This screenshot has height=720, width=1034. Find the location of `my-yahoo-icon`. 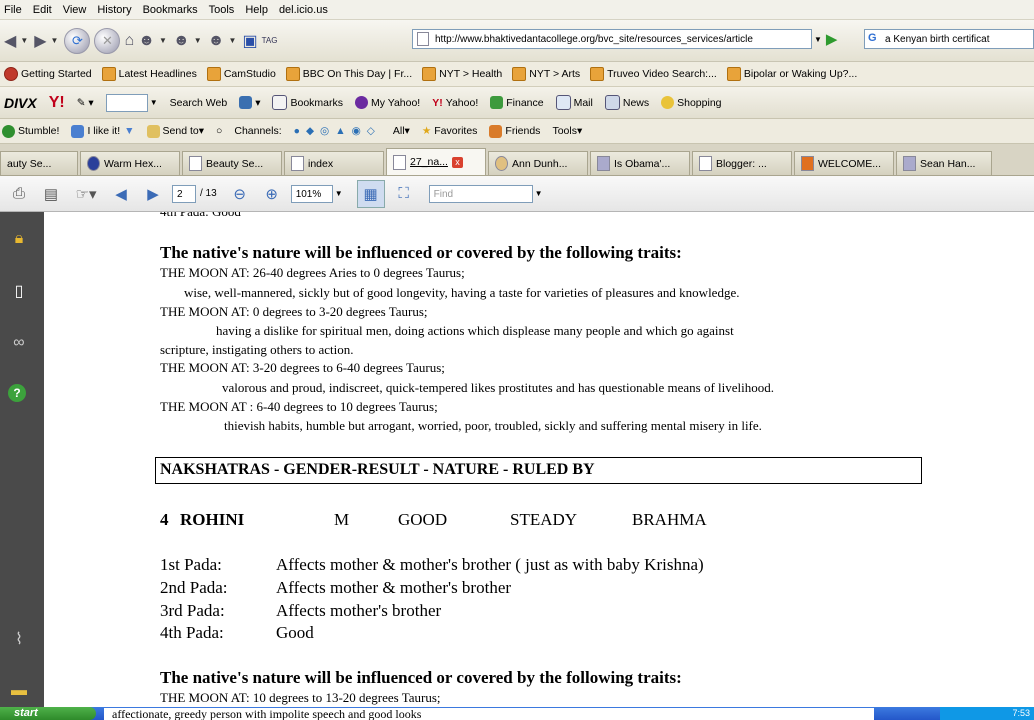

my-yahoo-icon is located at coordinates (361, 102).